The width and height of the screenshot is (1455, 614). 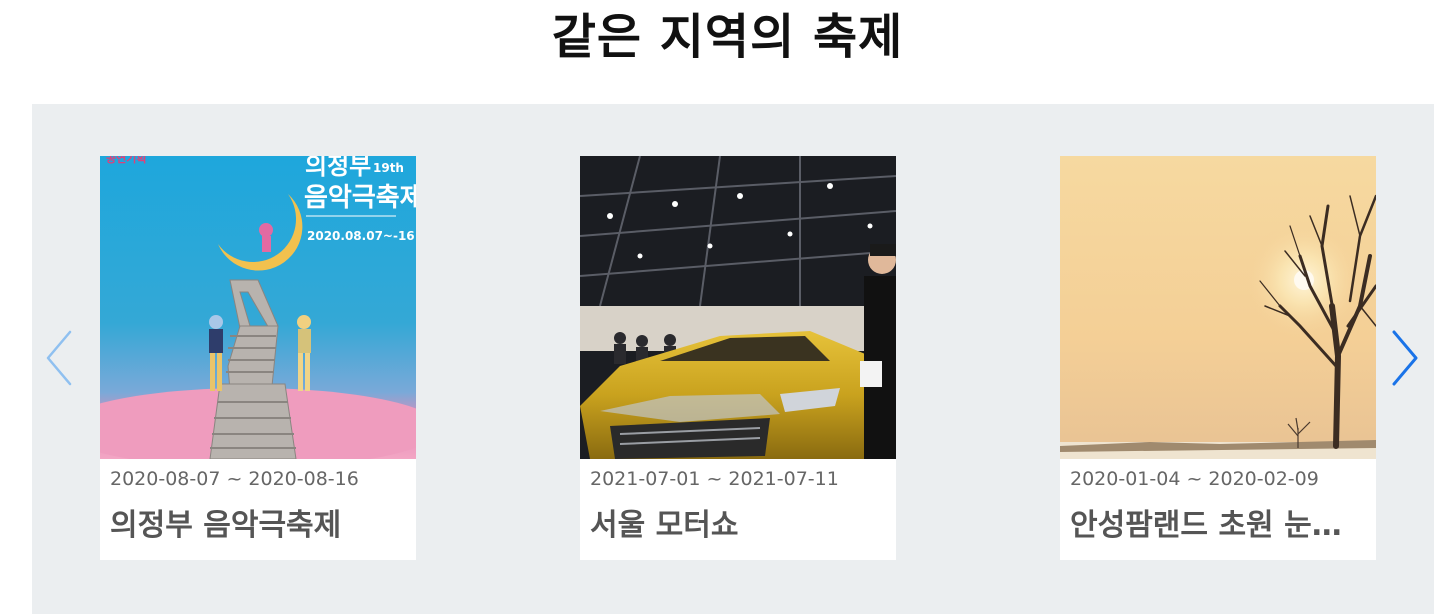 What do you see at coordinates (388, 168) in the screenshot?
I see `poster-edition: 19th` at bounding box center [388, 168].